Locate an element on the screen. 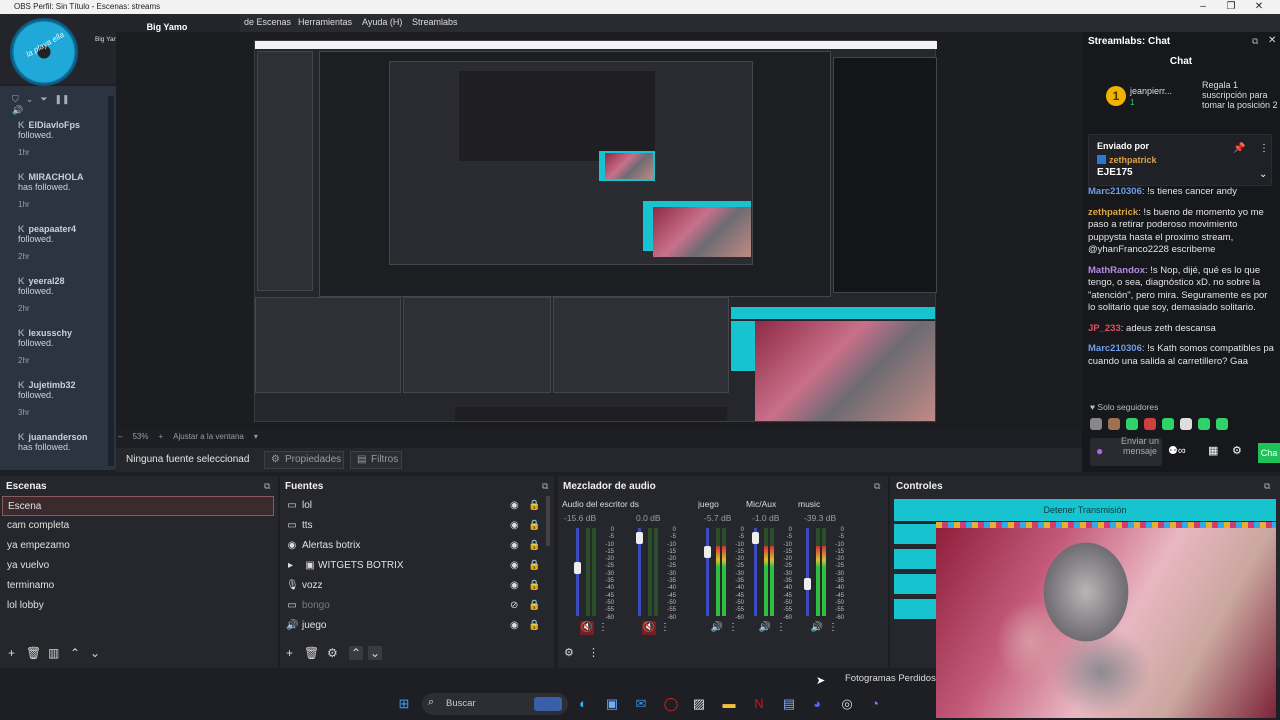 Image resolution: width=1280 pixels, height=720 pixels. edge-icon: ◐ is located at coordinates (583, 704).